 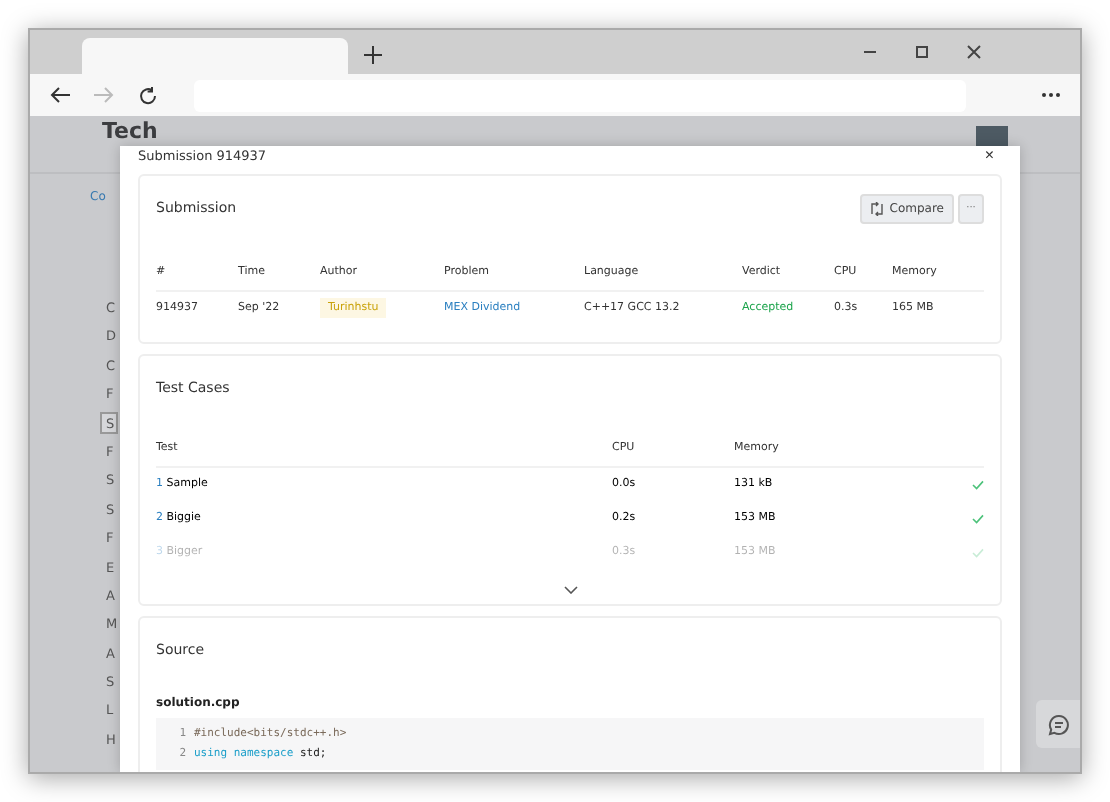 I want to click on new-tab-icon, so click(x=373, y=55).